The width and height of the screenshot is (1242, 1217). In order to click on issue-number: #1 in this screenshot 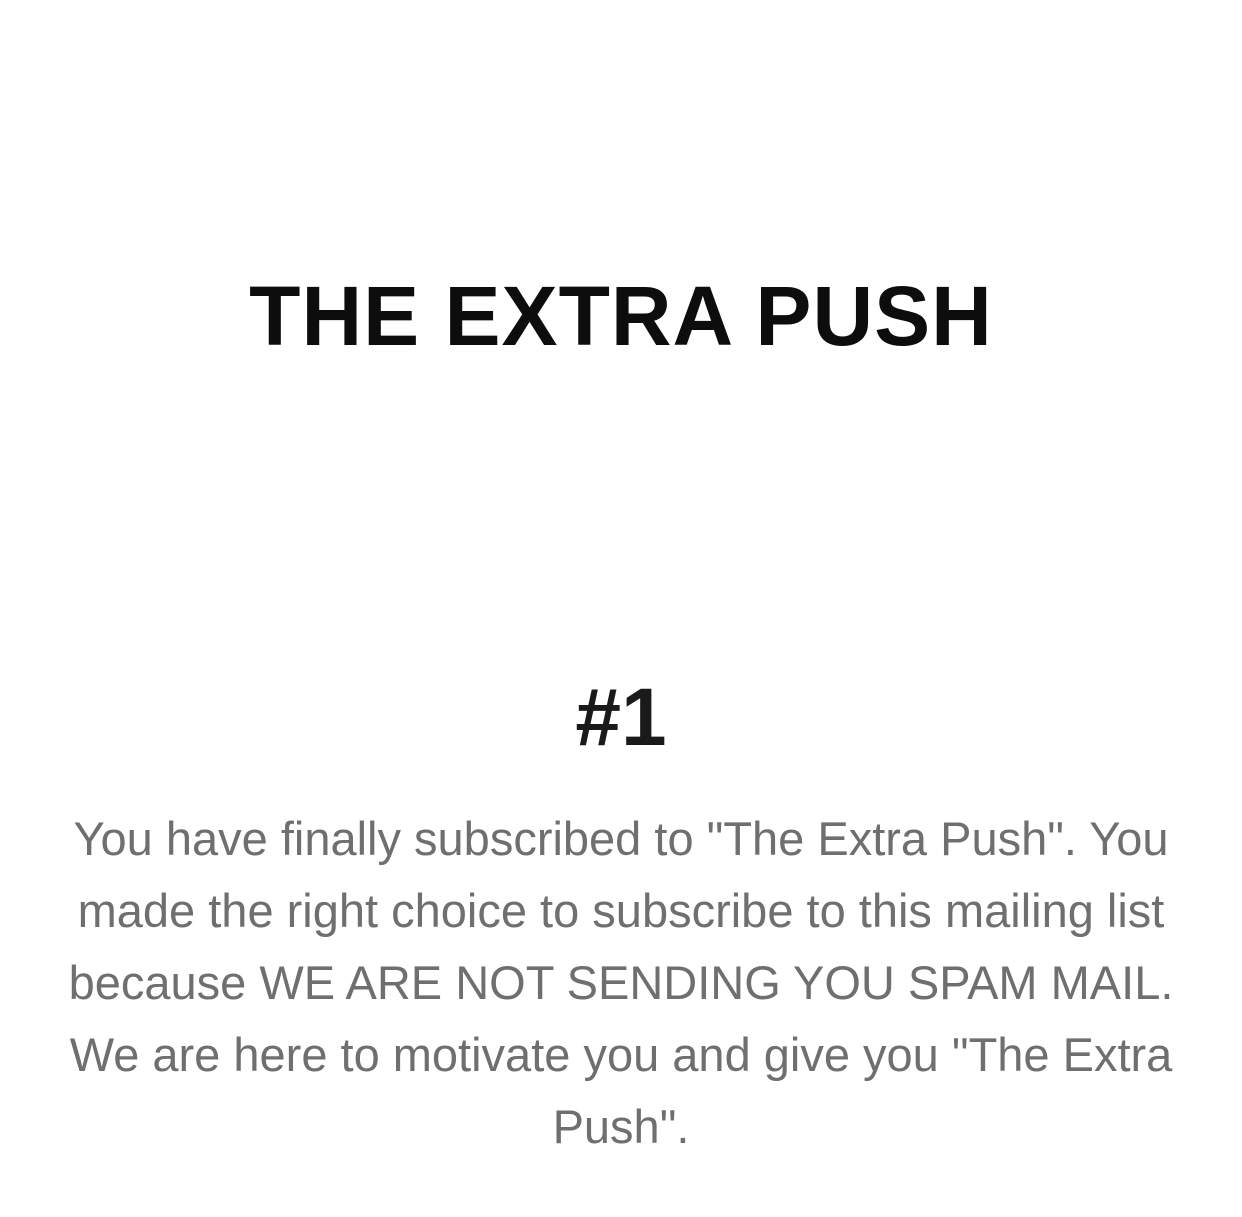, I will do `click(621, 717)`.